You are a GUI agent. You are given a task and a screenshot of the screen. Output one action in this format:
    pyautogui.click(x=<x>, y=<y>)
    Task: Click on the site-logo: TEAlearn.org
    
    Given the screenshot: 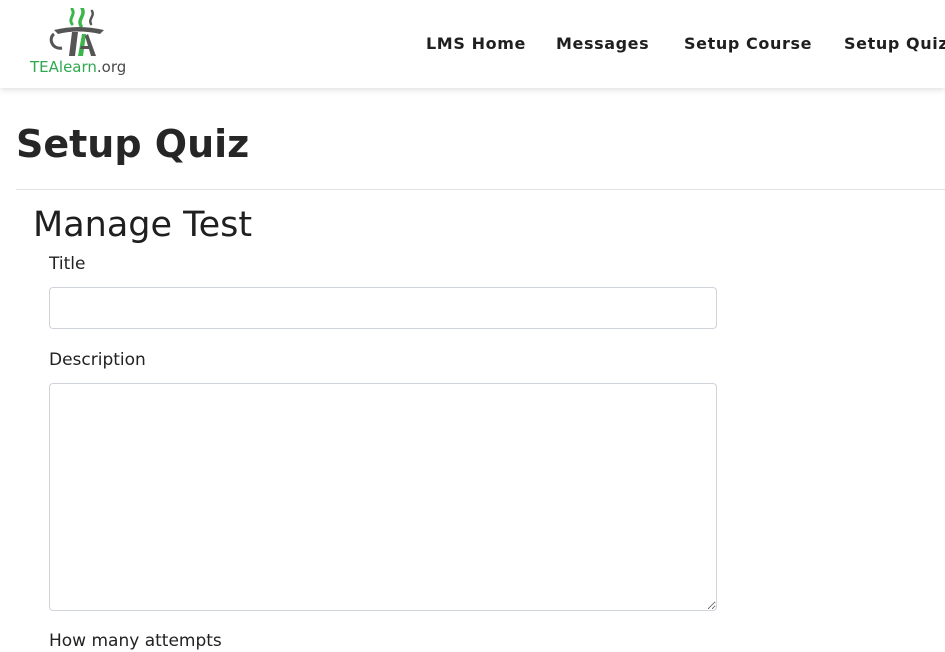 What is the action you would take?
    pyautogui.click(x=83, y=44)
    